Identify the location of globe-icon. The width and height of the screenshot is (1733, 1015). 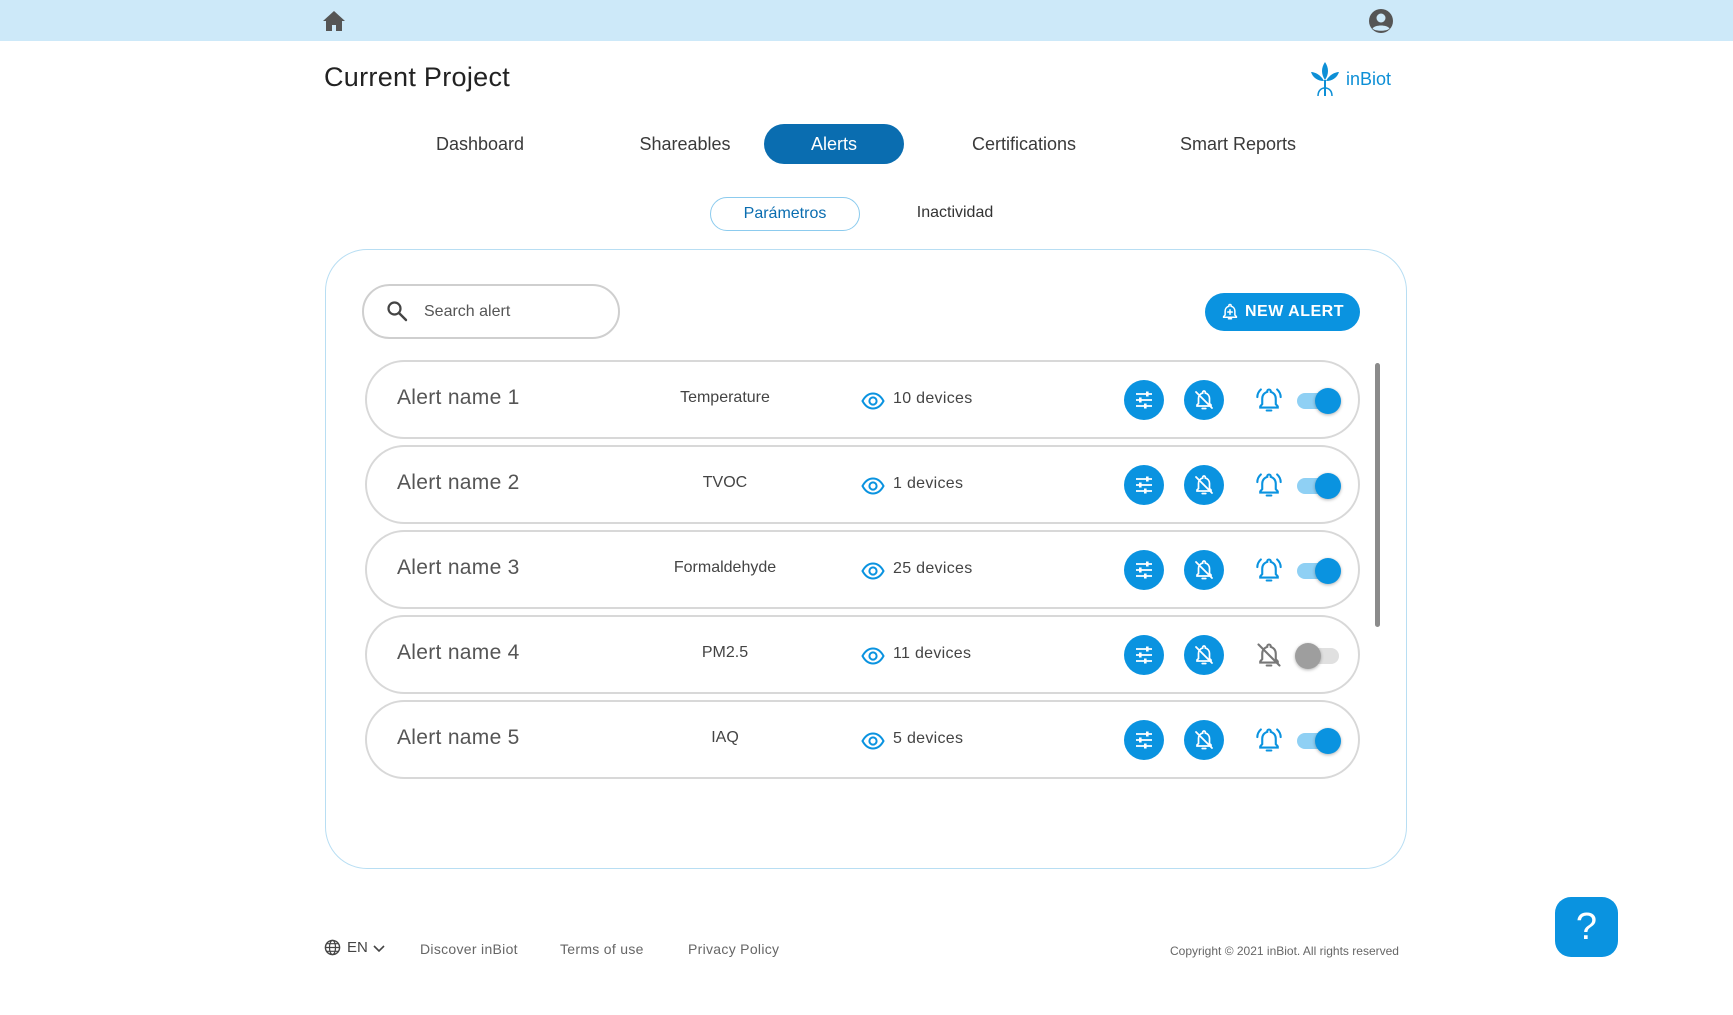
(332, 947).